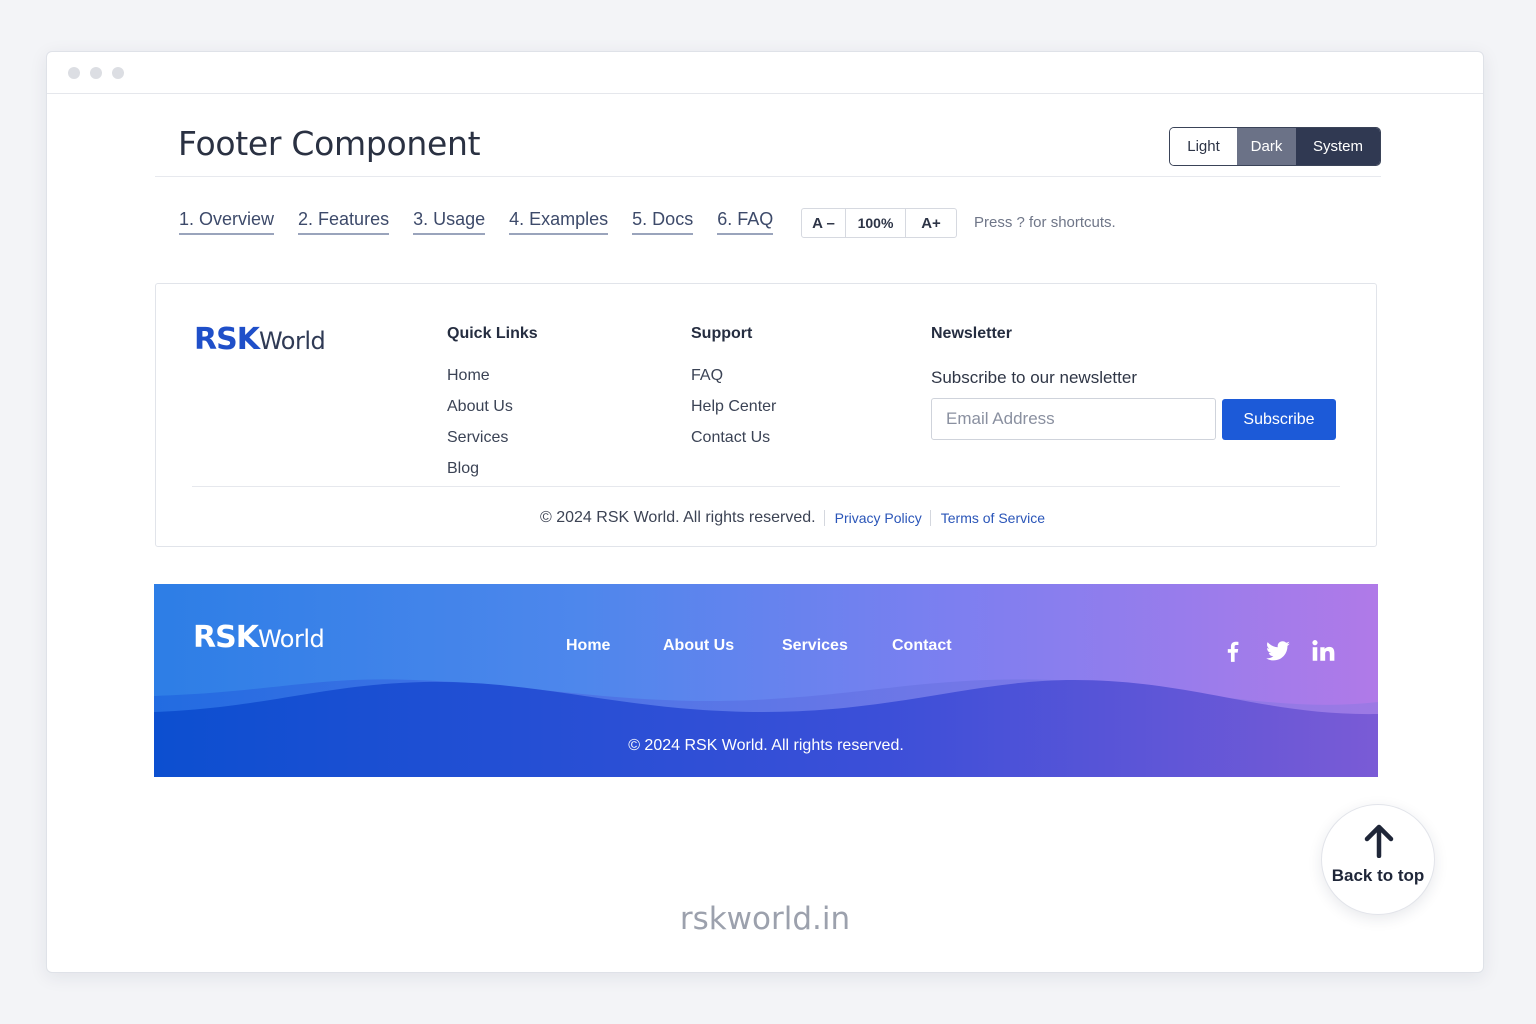 The height and width of the screenshot is (1024, 1536). Describe the element at coordinates (698, 646) in the screenshot. I see `footer-nav-about-us: About Us` at that location.